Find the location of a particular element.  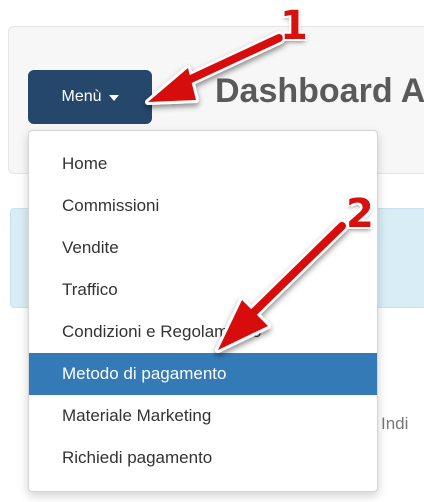

dropdown-item-metodo-pagamento: Metodo di pagamento is located at coordinates (203, 374).